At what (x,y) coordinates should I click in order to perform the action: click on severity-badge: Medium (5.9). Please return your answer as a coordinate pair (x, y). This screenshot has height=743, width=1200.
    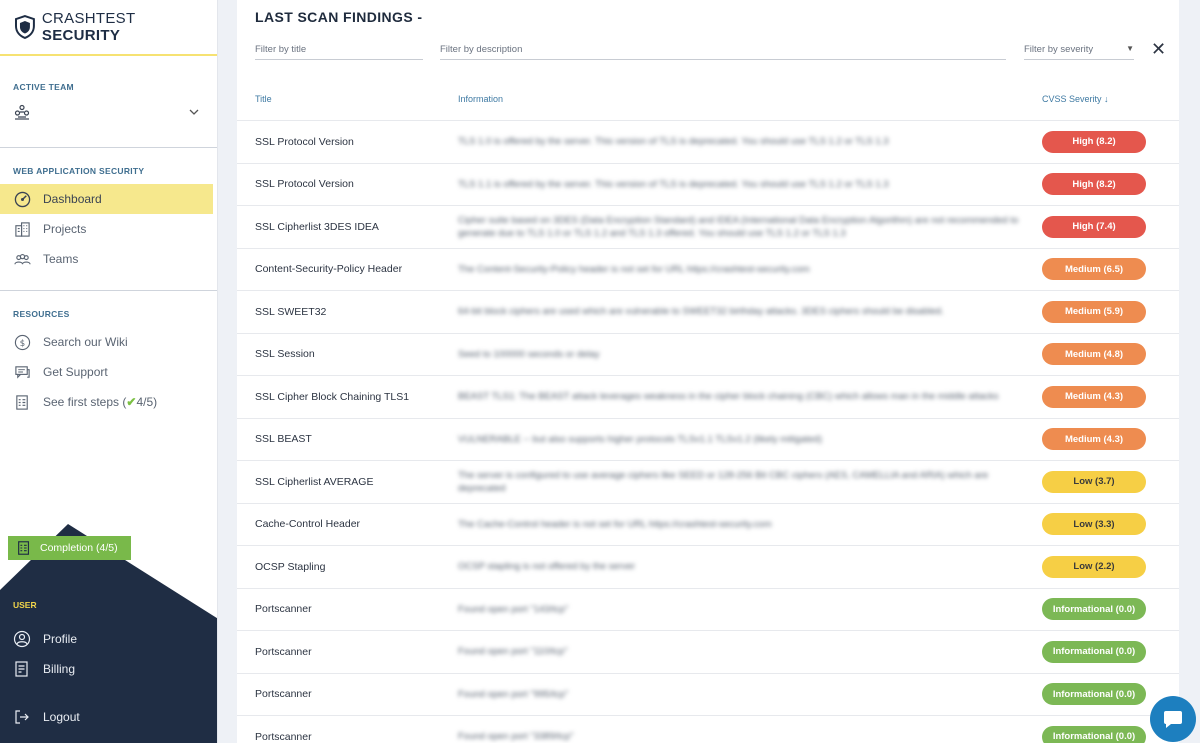
    Looking at the image, I should click on (1094, 311).